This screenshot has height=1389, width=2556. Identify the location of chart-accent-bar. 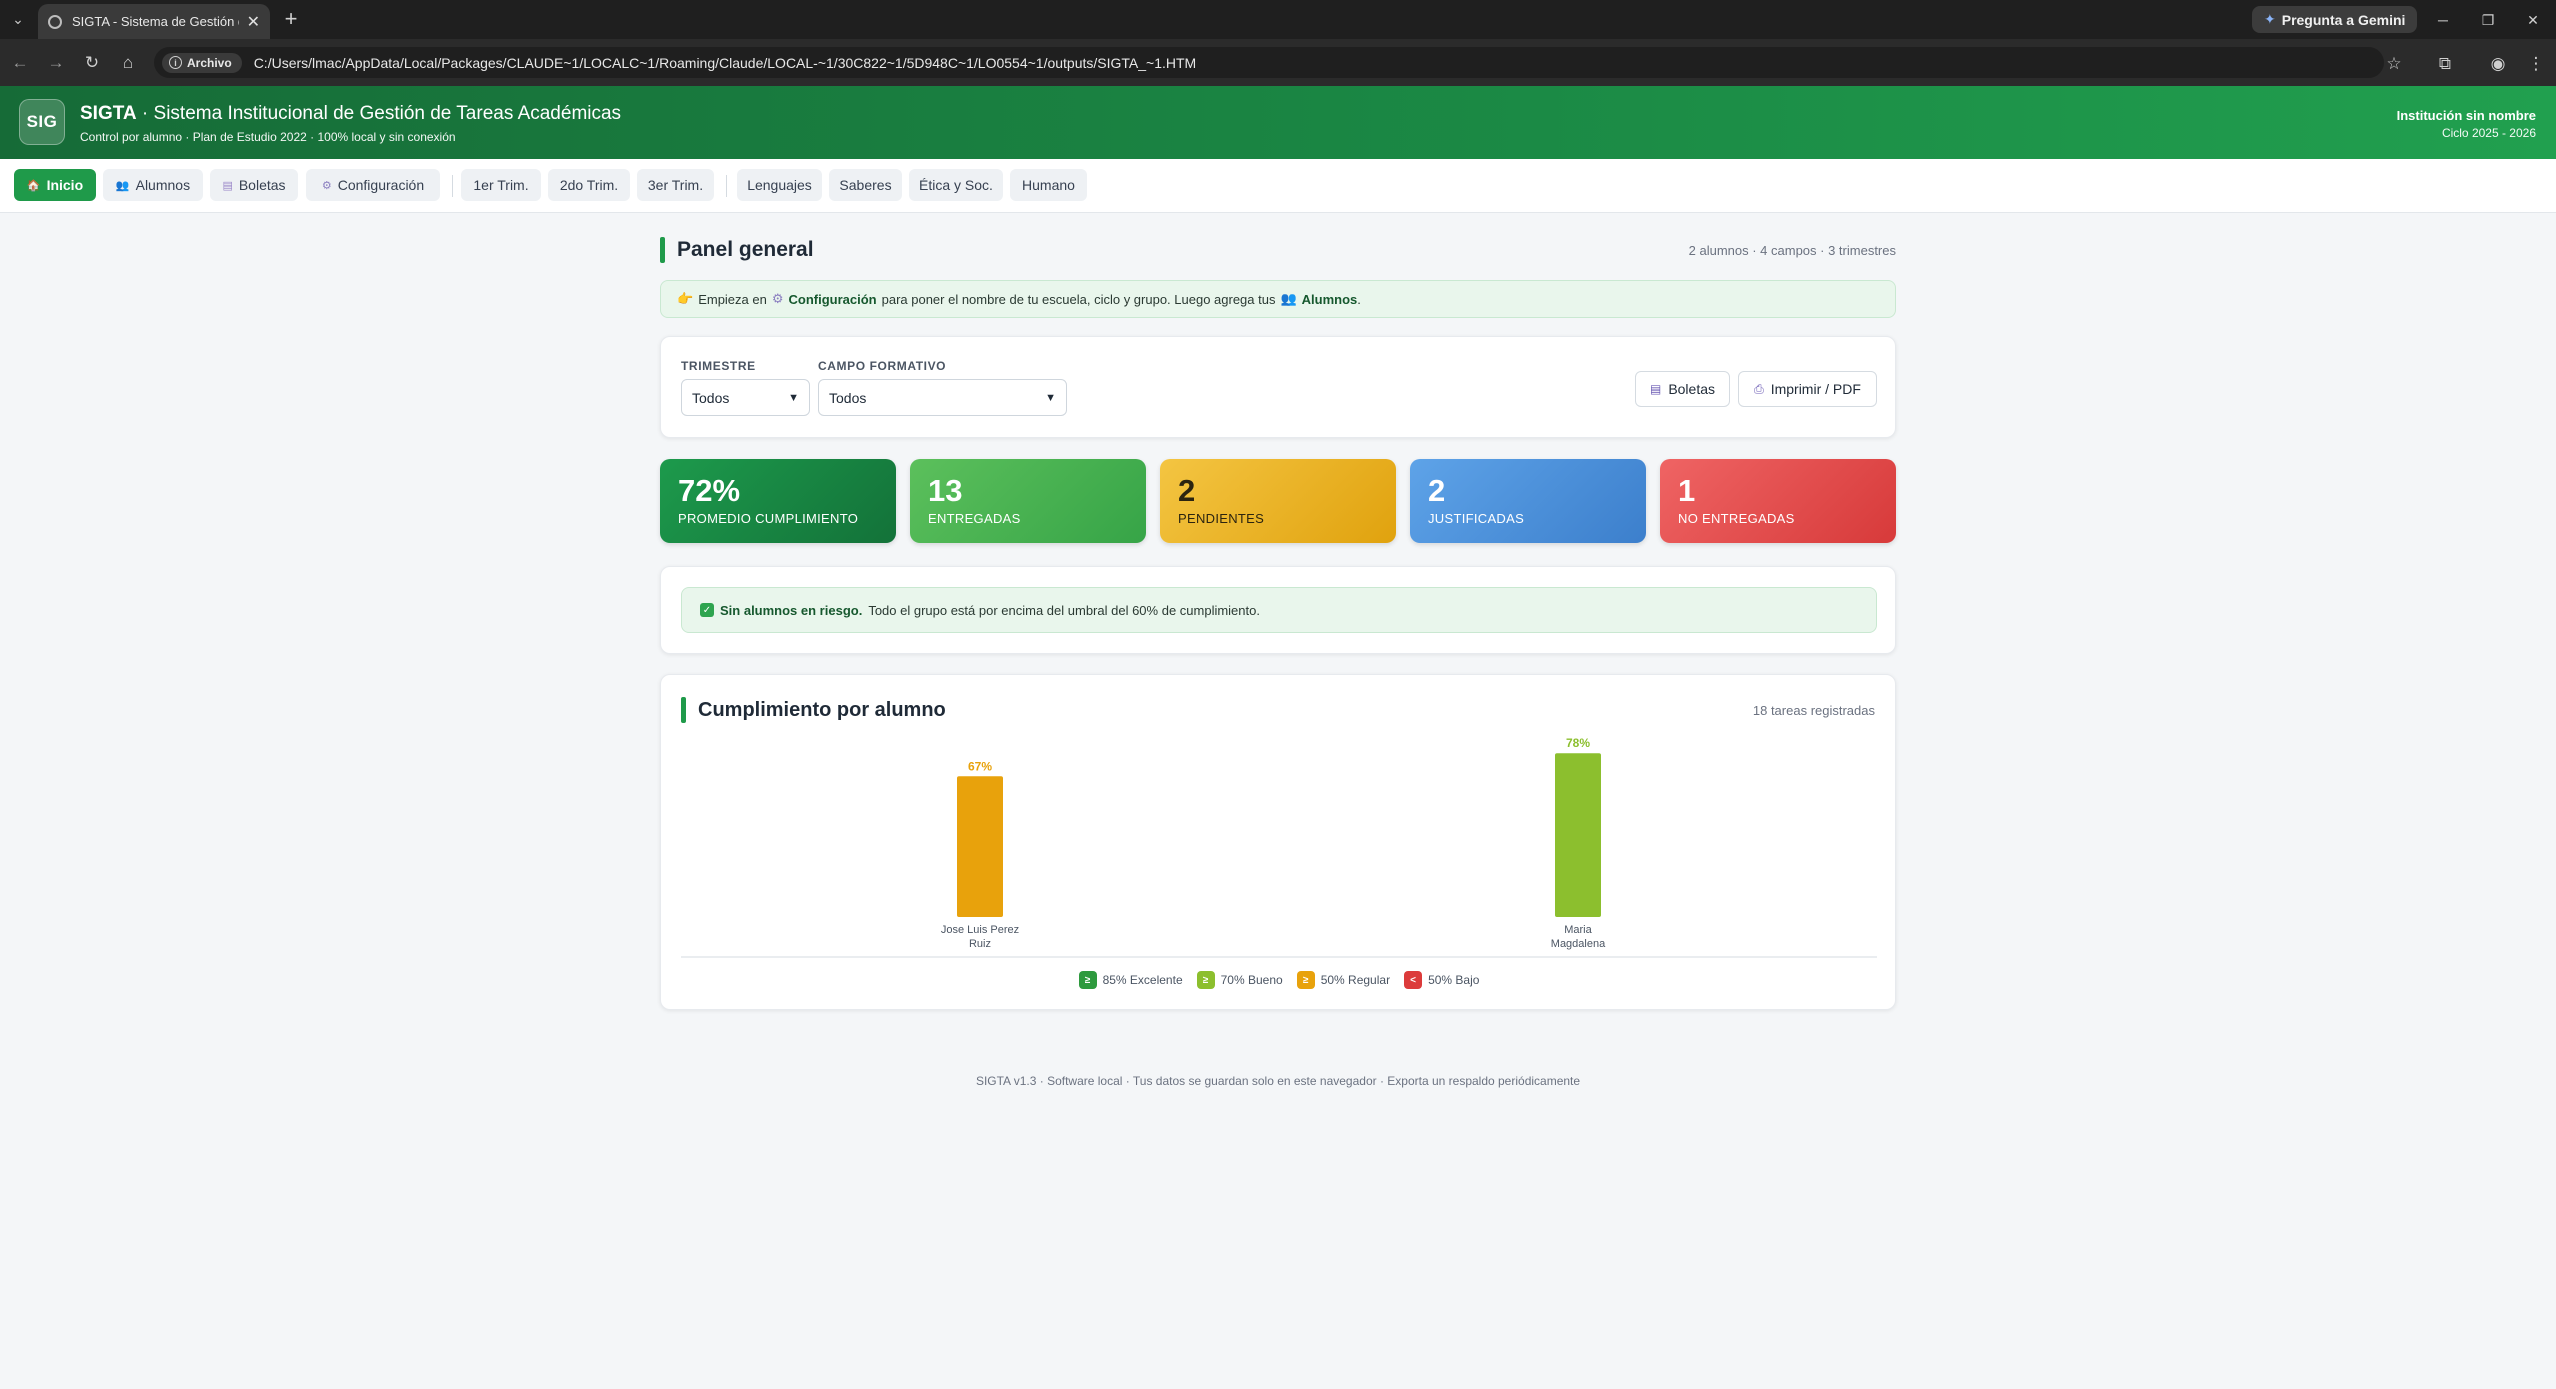
(683, 710).